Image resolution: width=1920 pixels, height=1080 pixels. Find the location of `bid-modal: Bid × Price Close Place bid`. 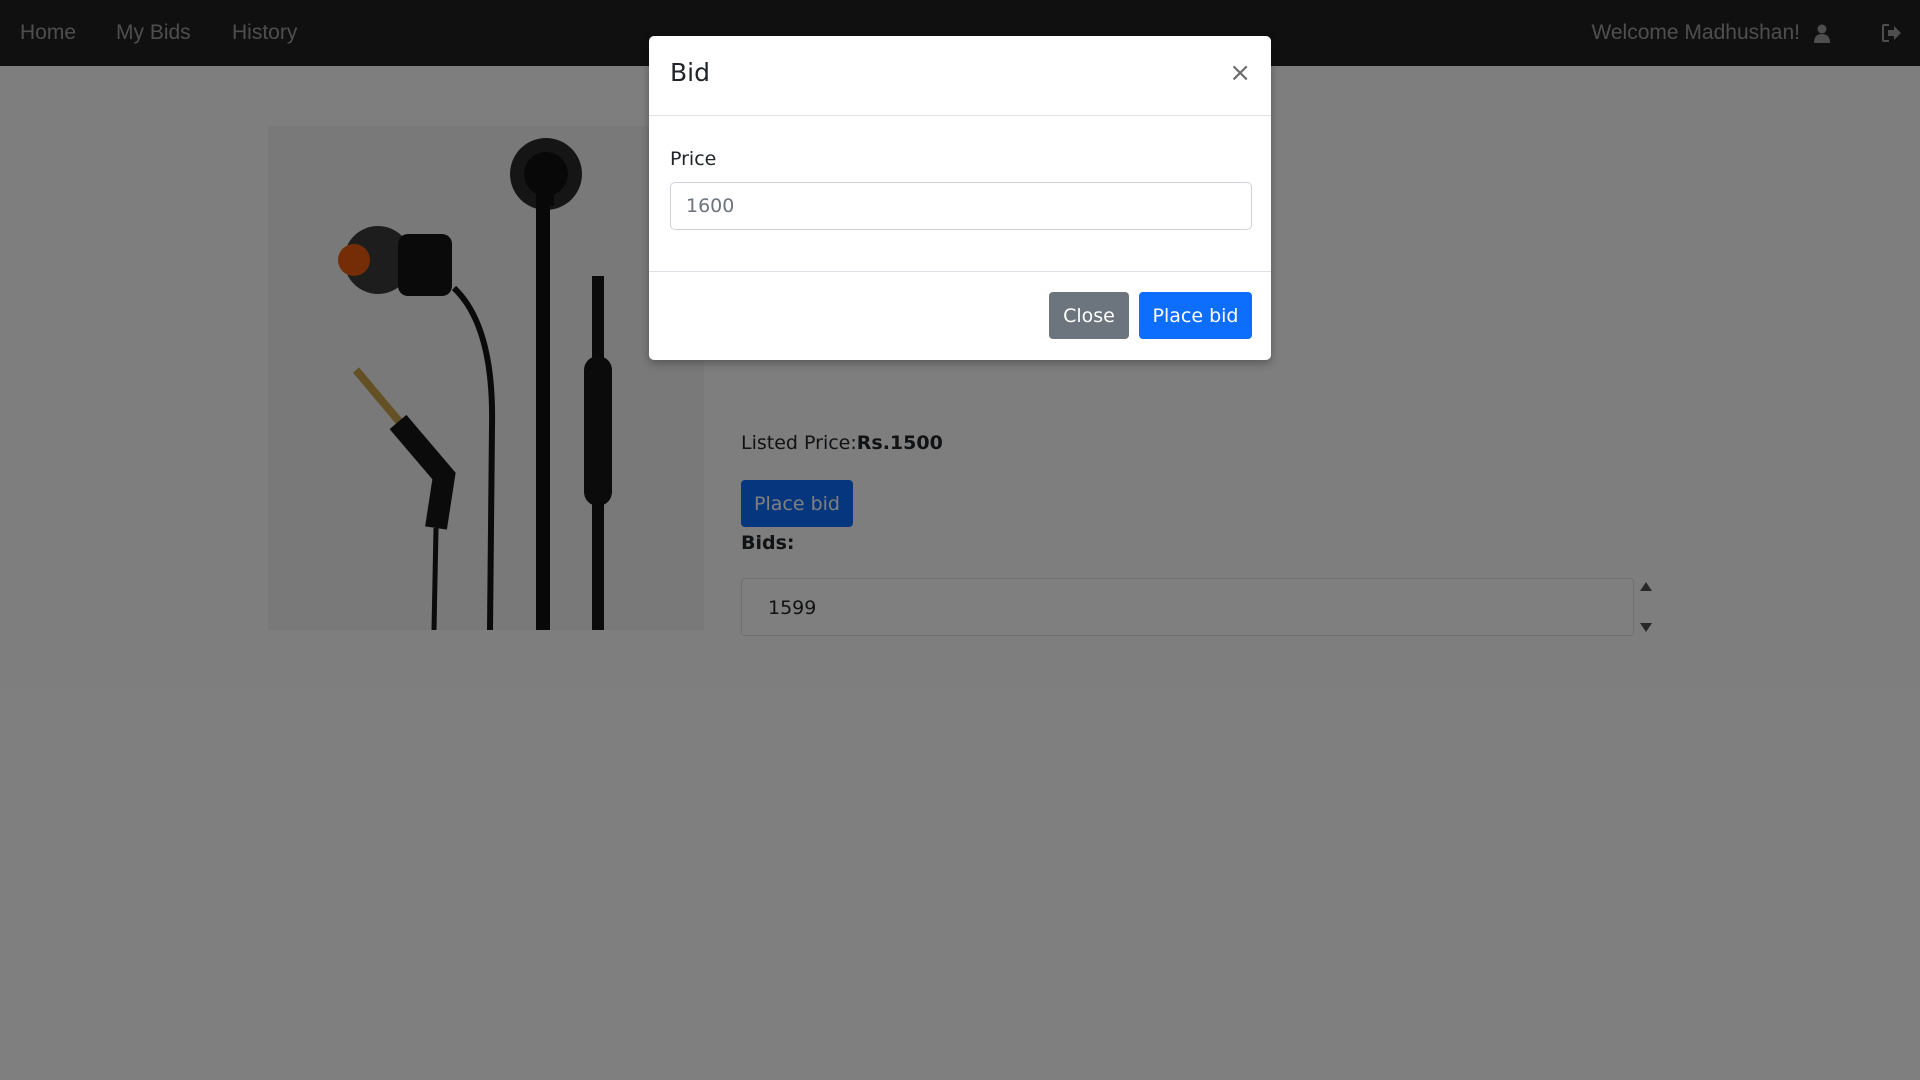

bid-modal: Bid × Price Close Place bid is located at coordinates (960, 198).